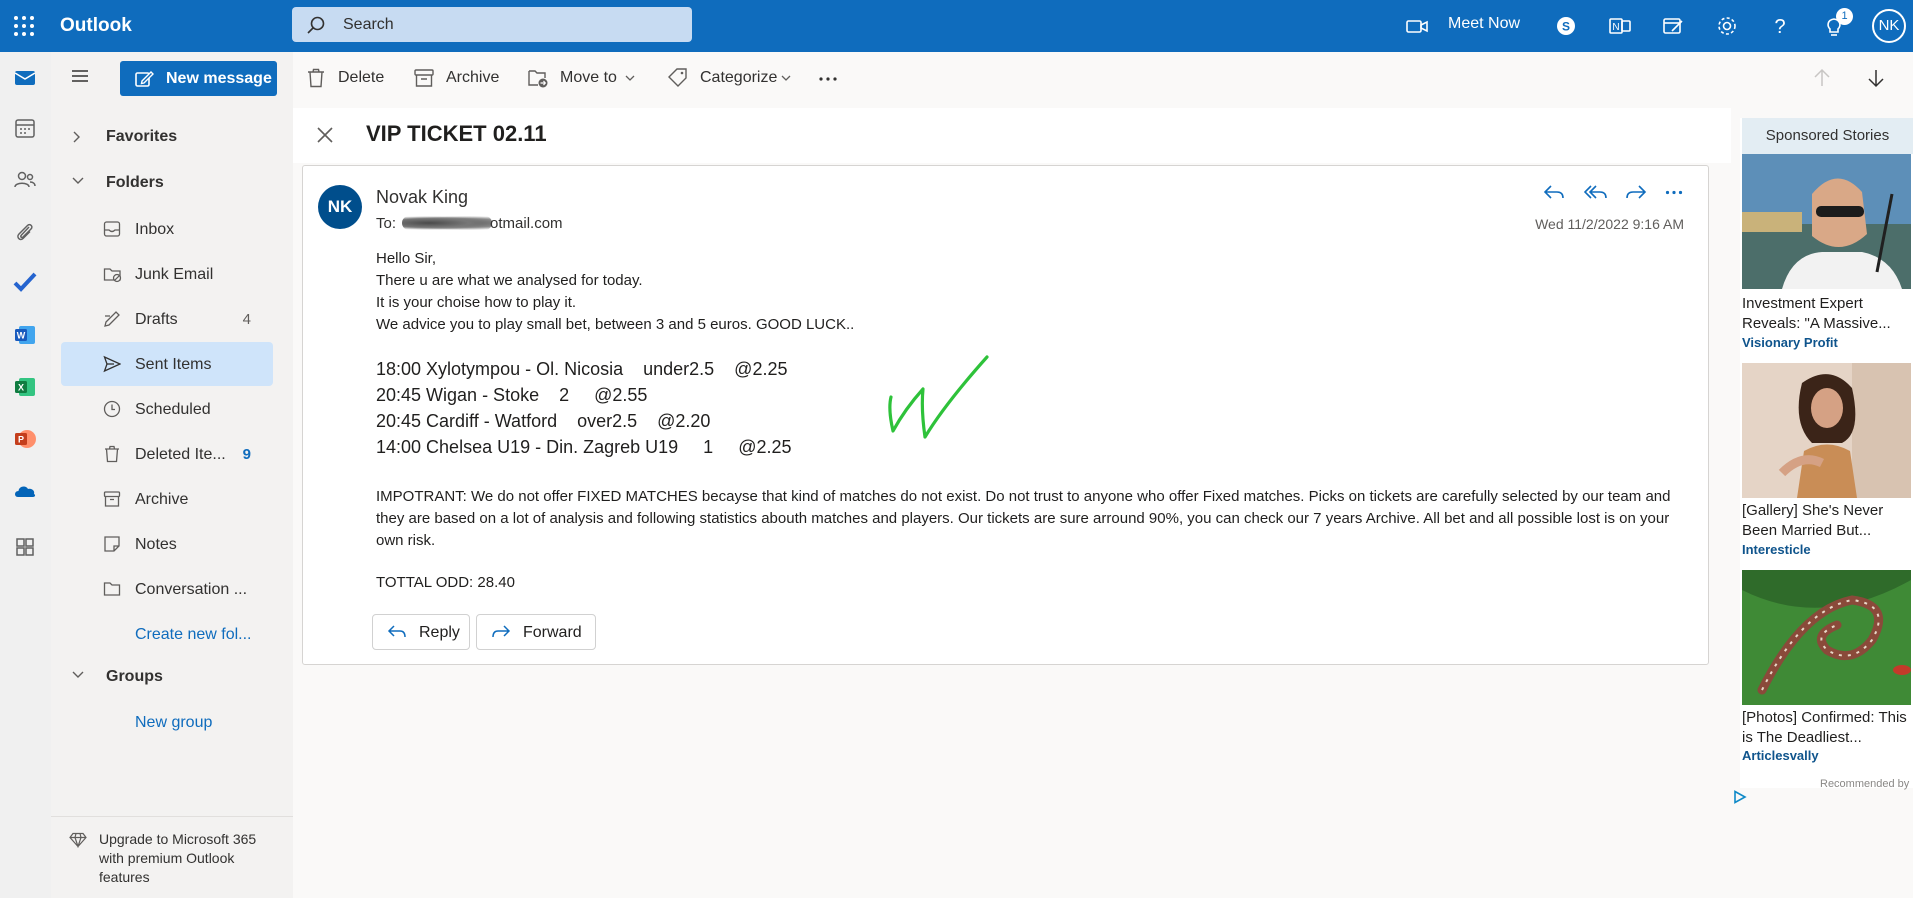  I want to click on more-apps-icon, so click(25, 547).